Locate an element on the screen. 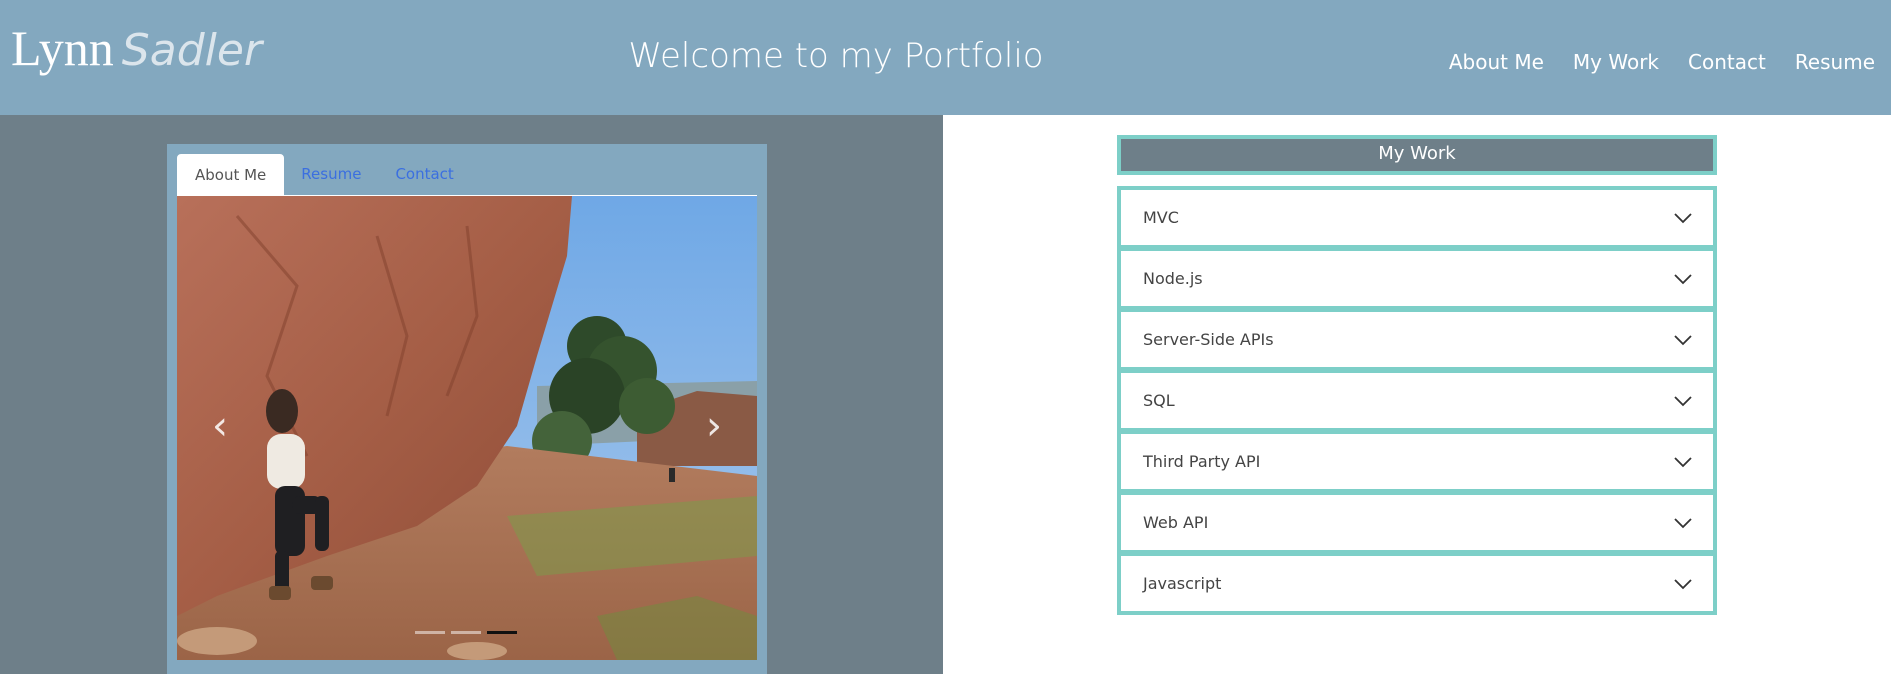 The image size is (1891, 674). nav-my-work: My Work is located at coordinates (1616, 62).